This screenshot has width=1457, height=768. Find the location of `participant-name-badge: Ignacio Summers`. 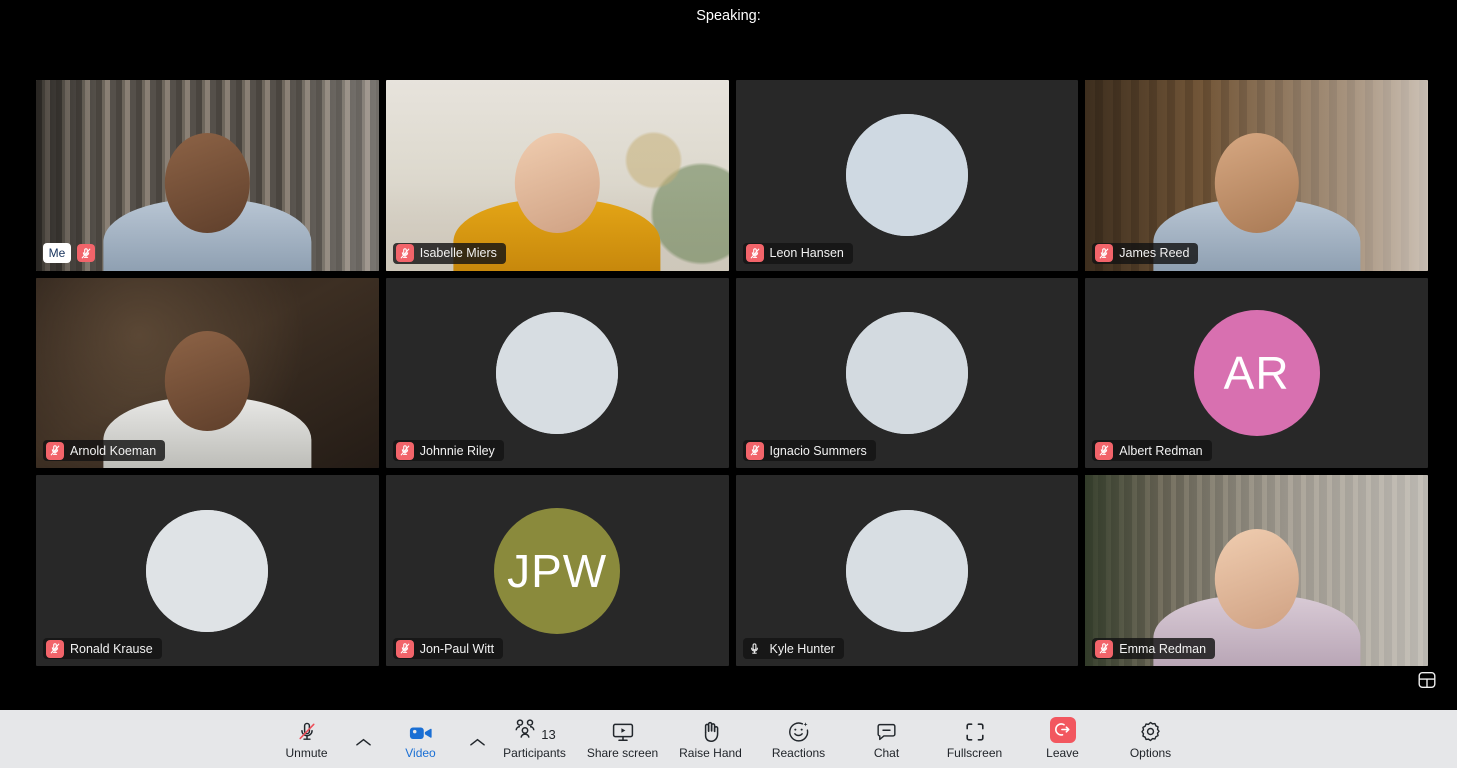

participant-name-badge: Ignacio Summers is located at coordinates (809, 451).